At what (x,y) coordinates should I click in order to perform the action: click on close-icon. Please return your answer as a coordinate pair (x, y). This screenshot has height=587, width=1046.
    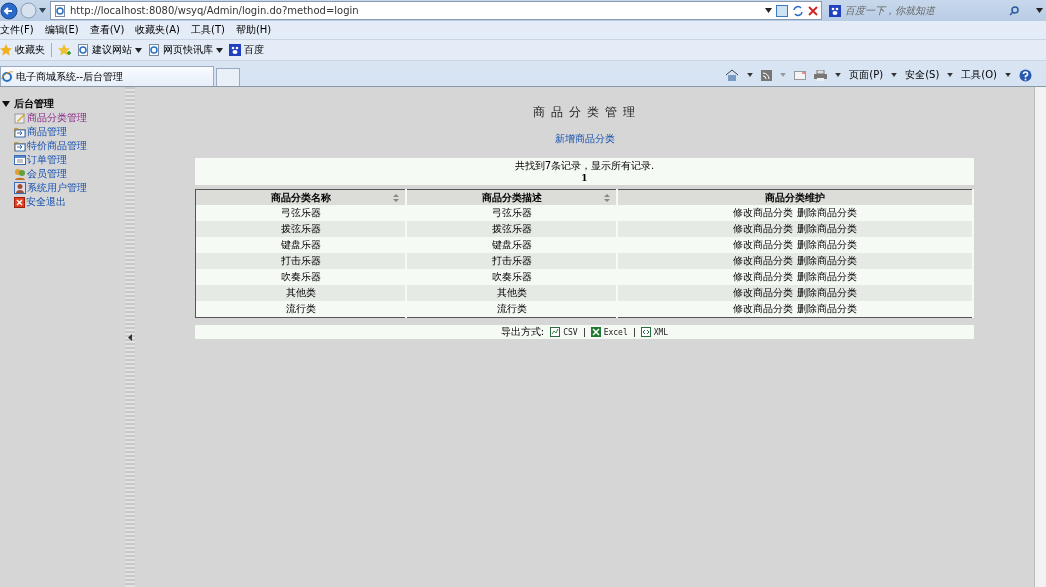
    Looking at the image, I should click on (813, 10).